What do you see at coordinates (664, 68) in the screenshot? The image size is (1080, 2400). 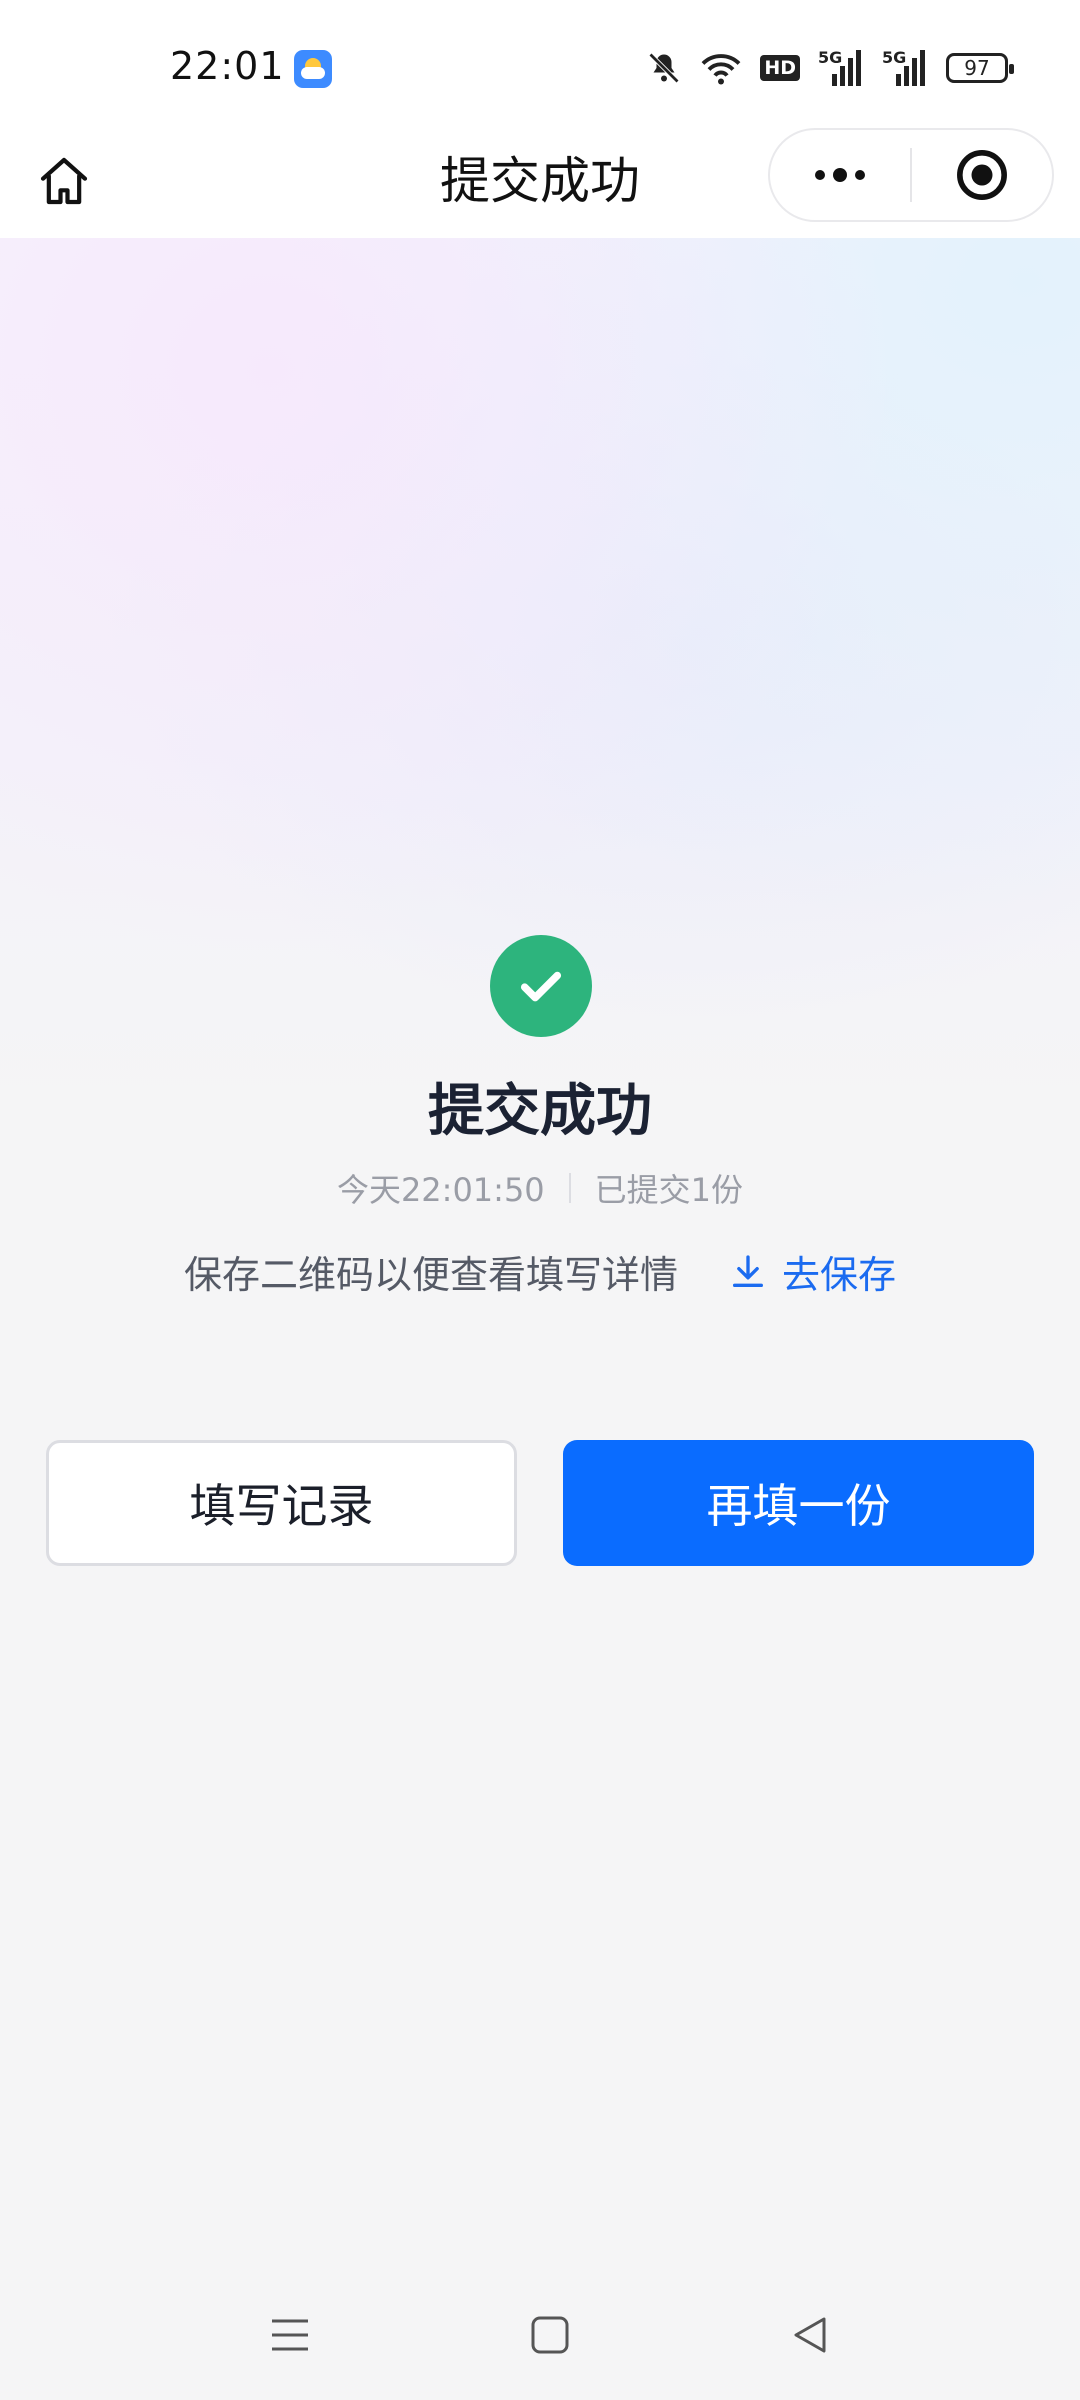 I see `mute-icon` at bounding box center [664, 68].